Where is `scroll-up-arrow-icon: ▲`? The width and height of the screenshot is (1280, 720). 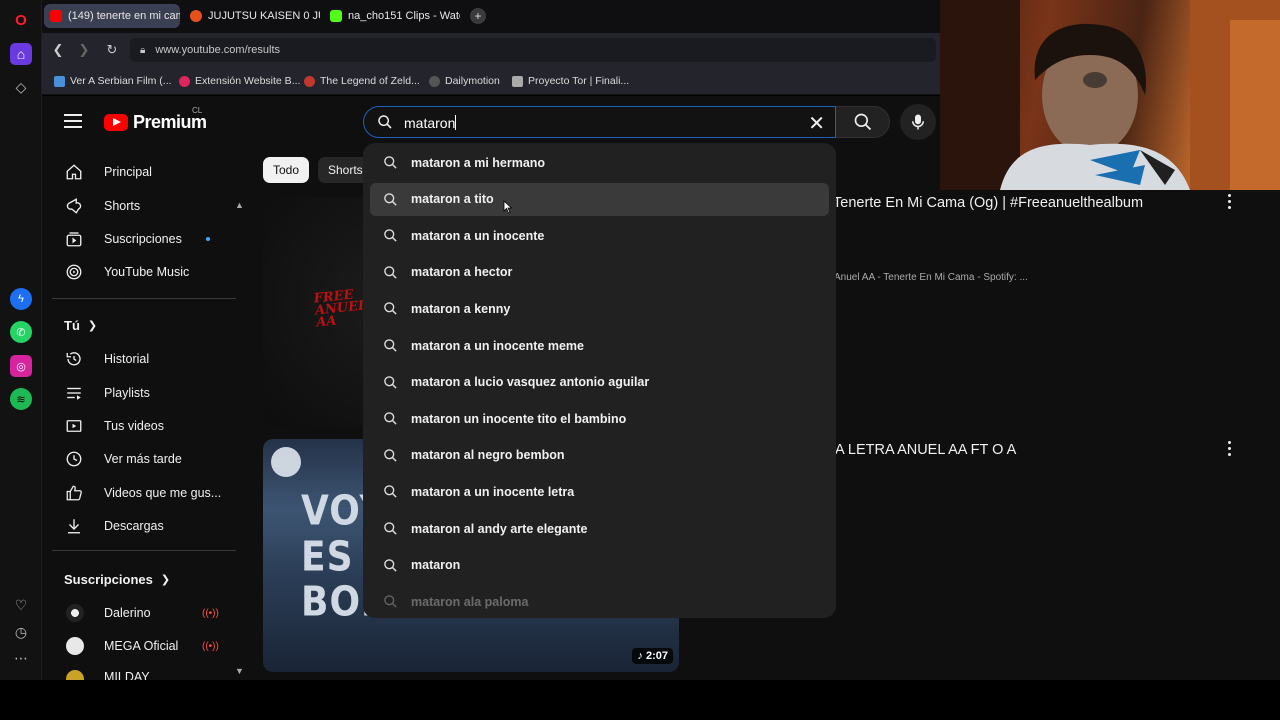
scroll-up-arrow-icon: ▲ is located at coordinates (239, 205).